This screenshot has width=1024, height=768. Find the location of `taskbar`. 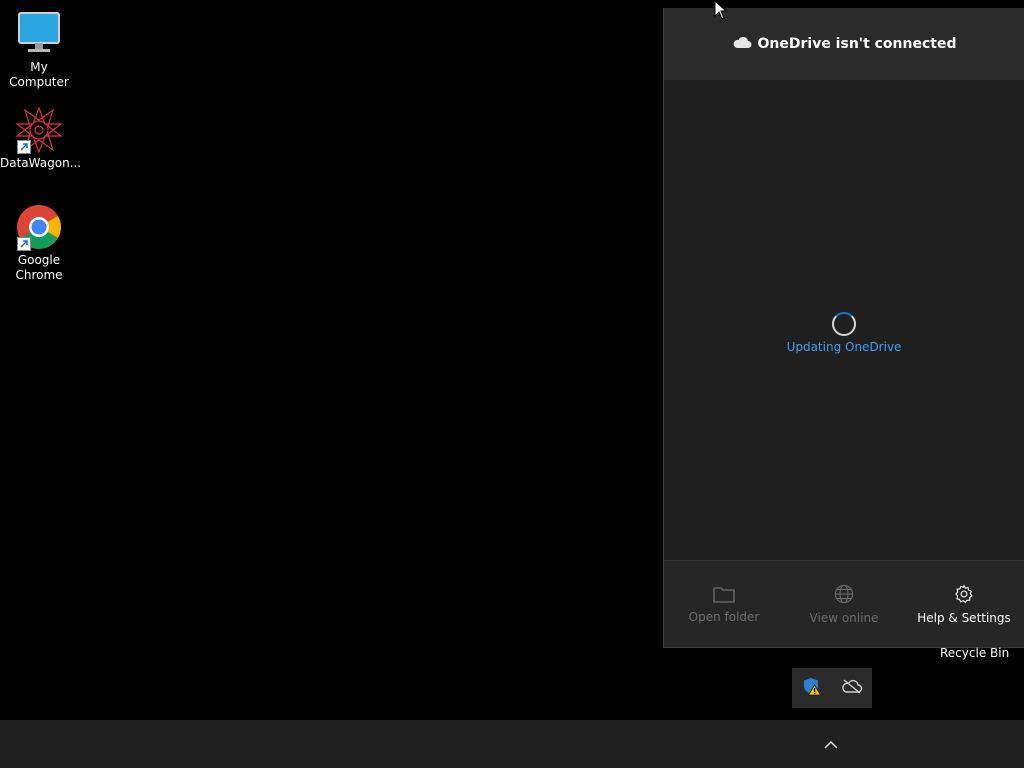

taskbar is located at coordinates (512, 744).